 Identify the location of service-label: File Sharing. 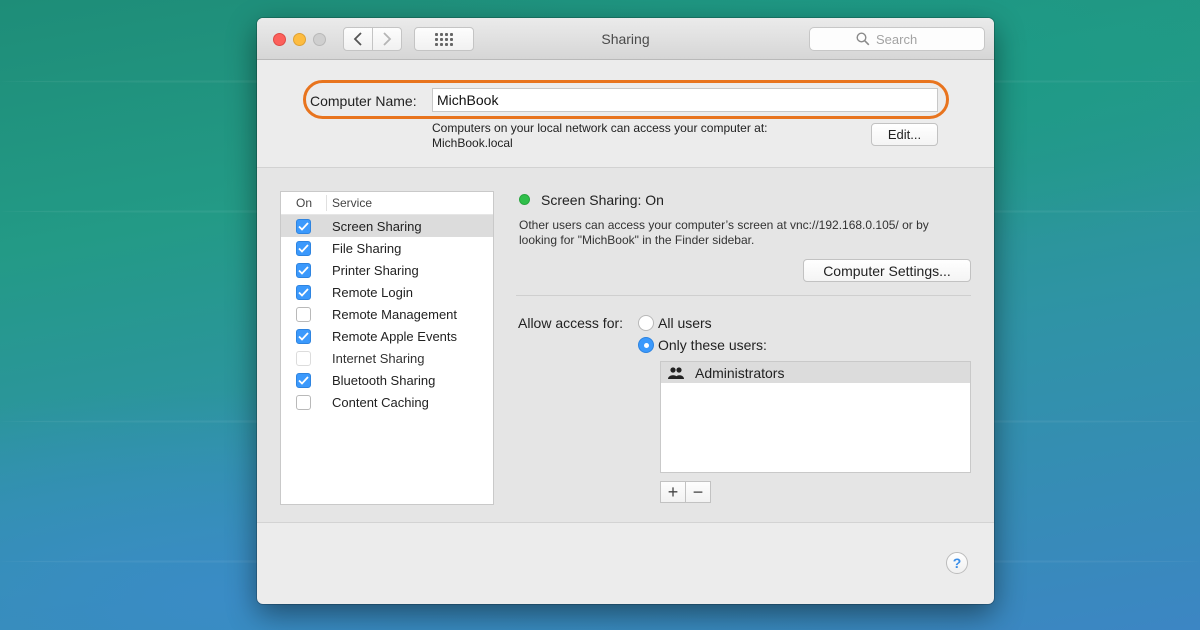
(367, 248).